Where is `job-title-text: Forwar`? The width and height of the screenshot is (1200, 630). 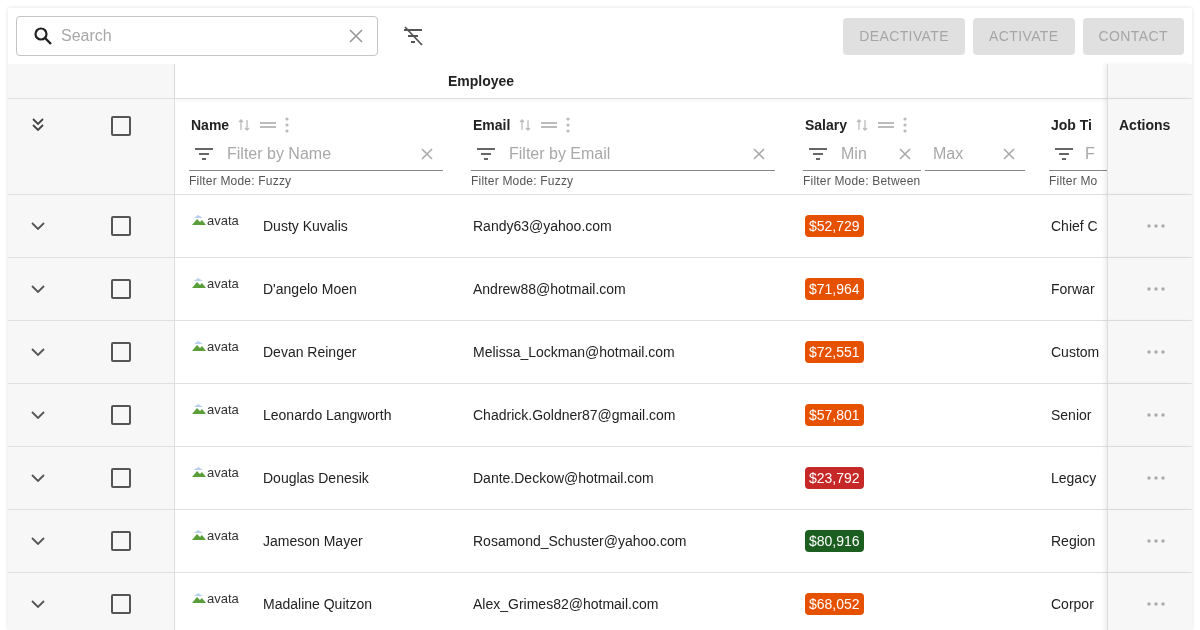 job-title-text: Forwar is located at coordinates (1073, 289).